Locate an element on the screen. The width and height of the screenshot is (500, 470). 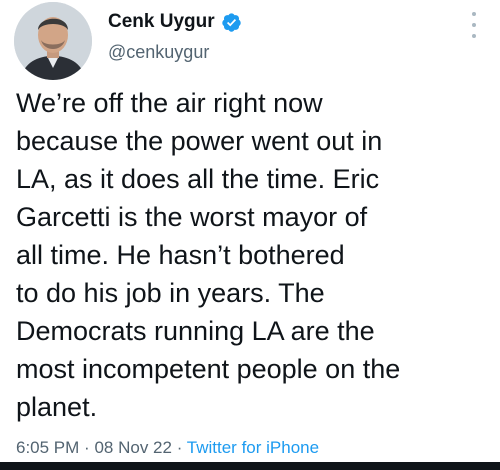
bottom-divider is located at coordinates (250, 466).